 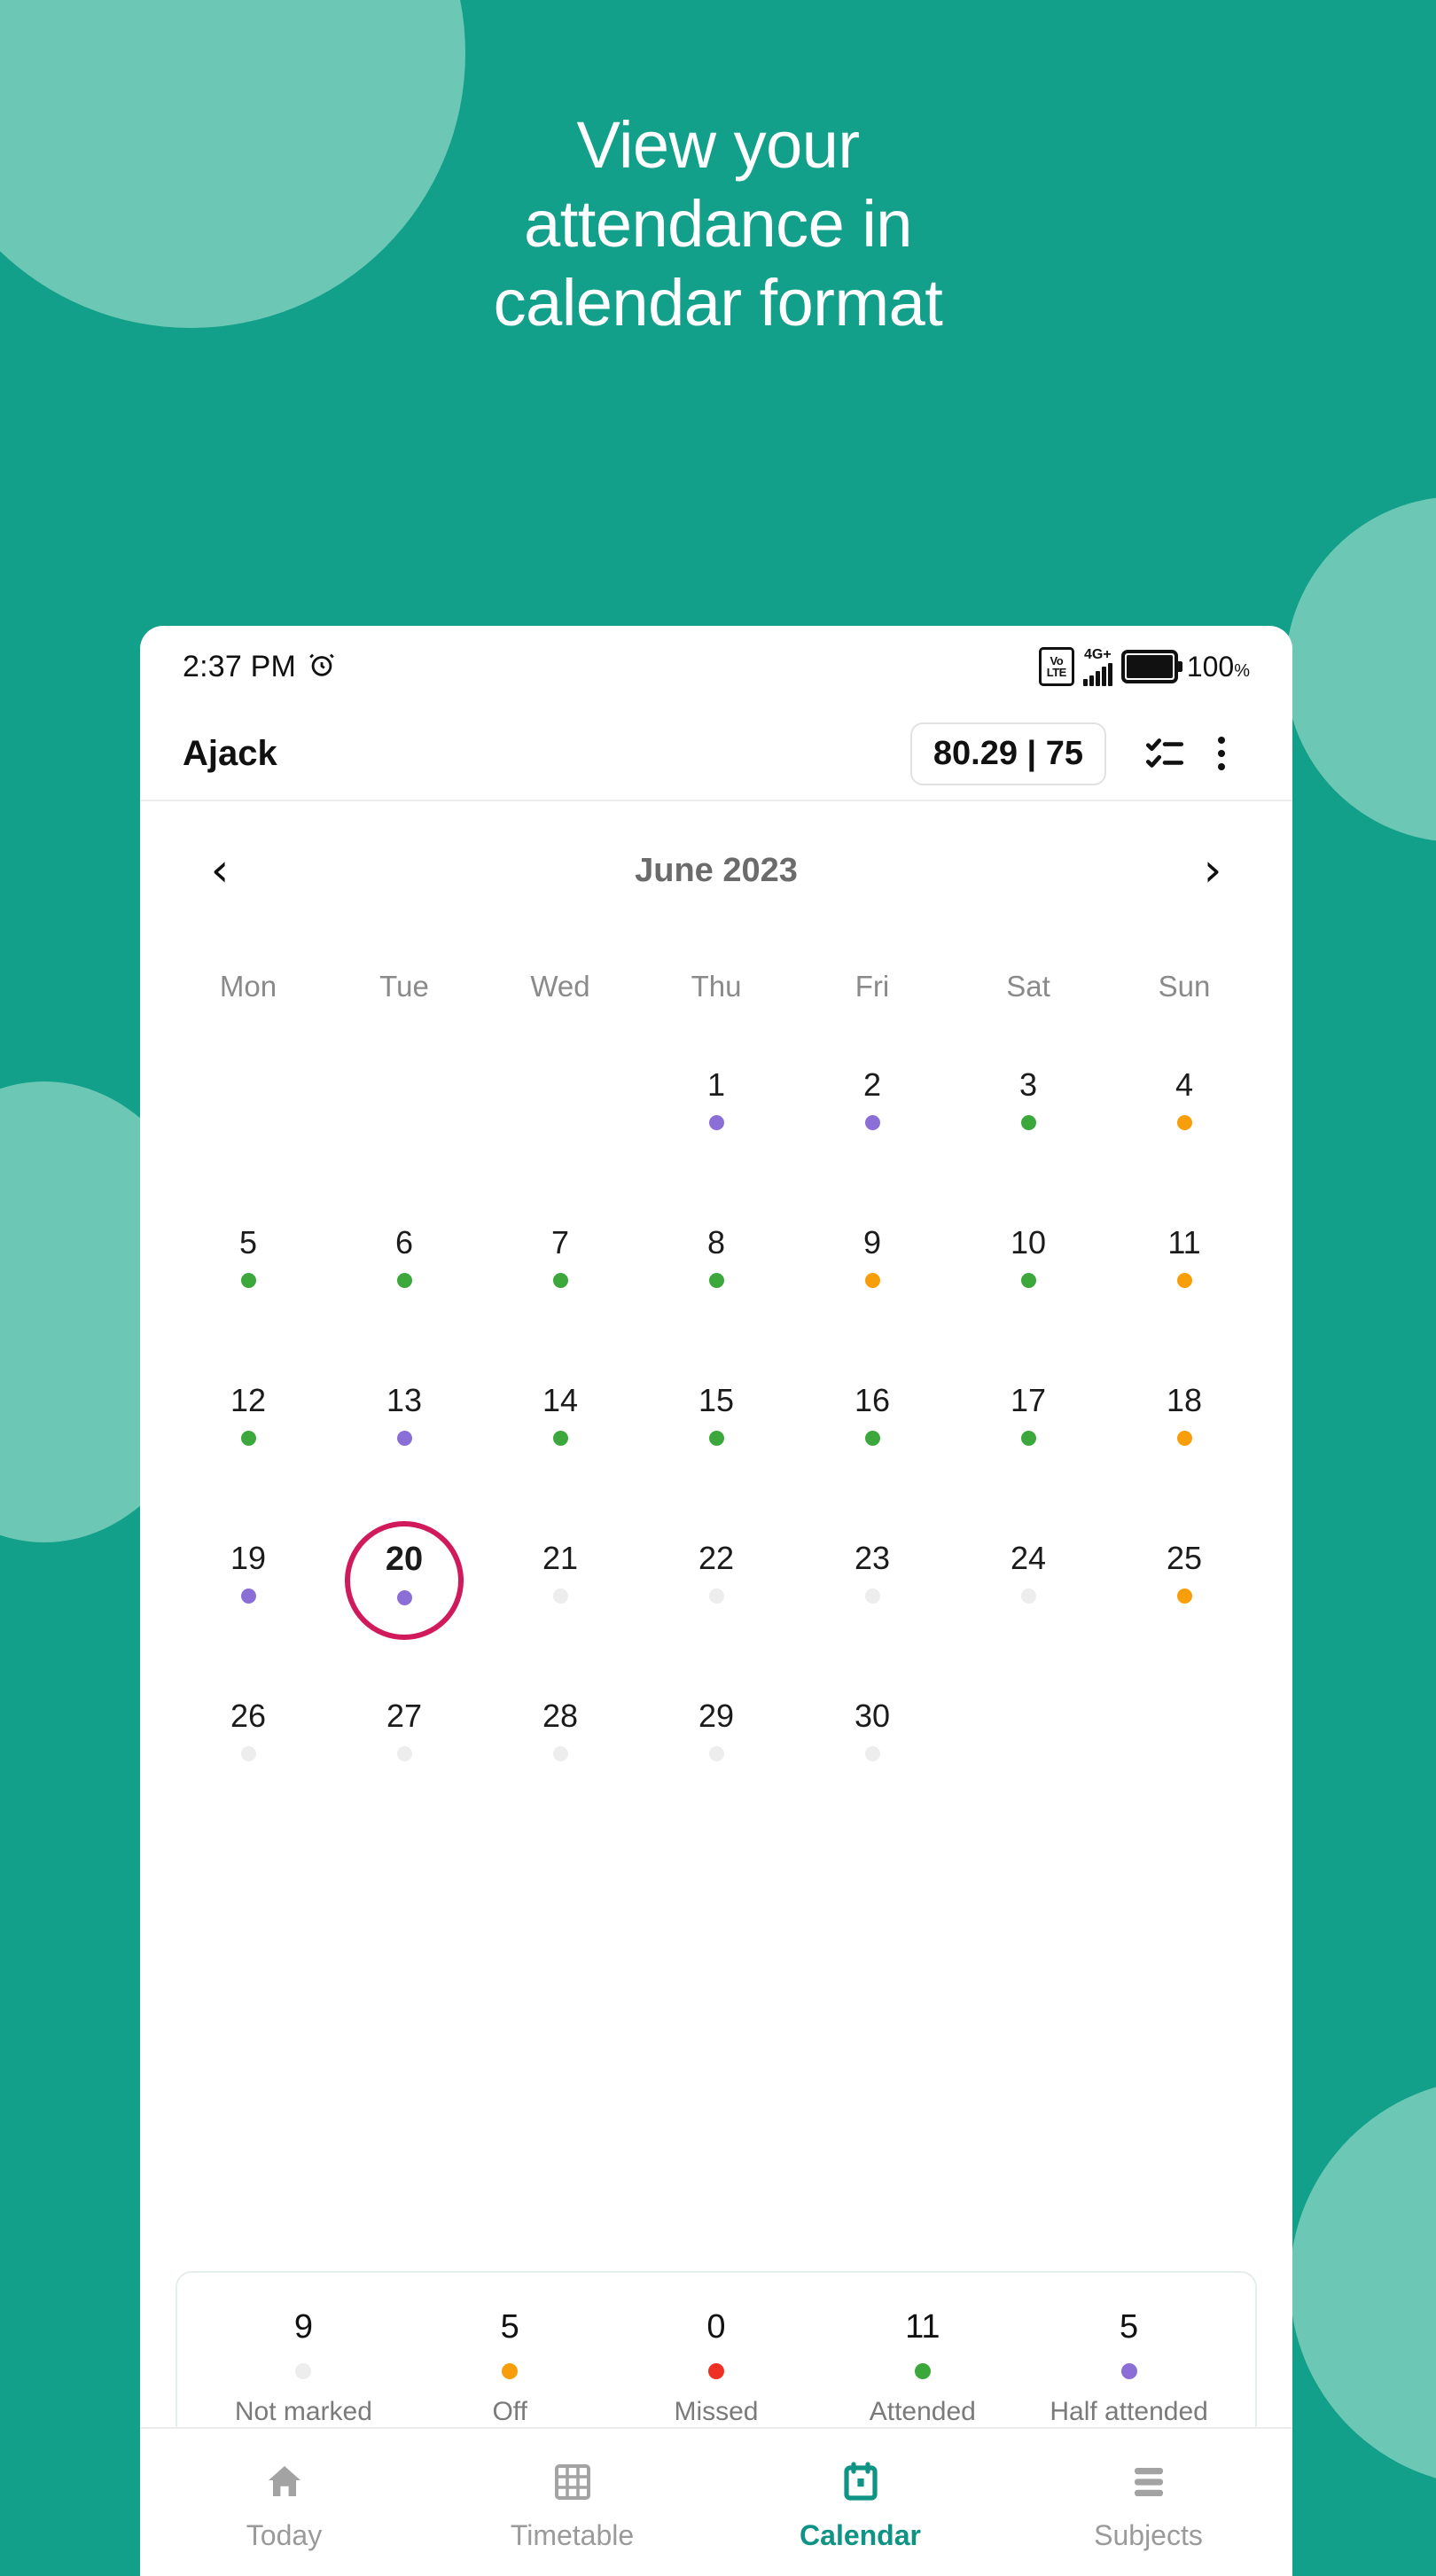 What do you see at coordinates (872, 1616) in the screenshot?
I see `calendar-day-23: 23` at bounding box center [872, 1616].